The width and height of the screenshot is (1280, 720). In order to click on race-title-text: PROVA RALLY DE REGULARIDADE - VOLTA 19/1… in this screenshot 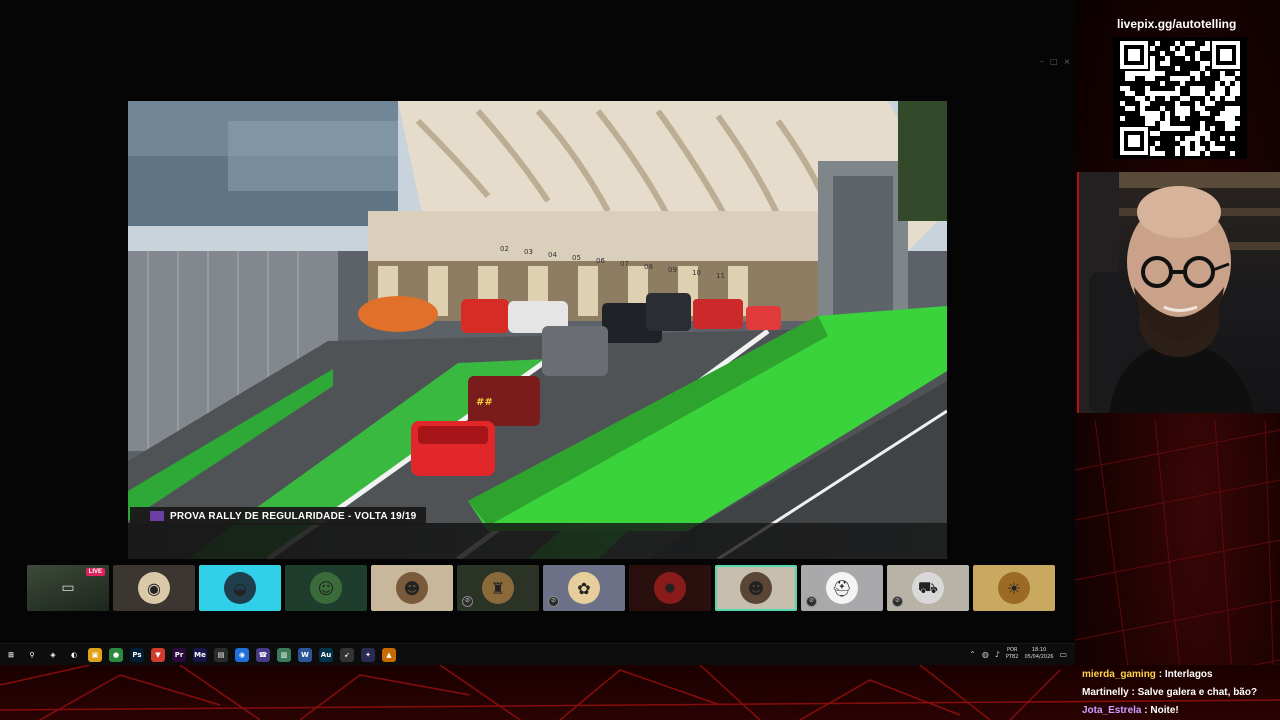, I will do `click(293, 516)`.